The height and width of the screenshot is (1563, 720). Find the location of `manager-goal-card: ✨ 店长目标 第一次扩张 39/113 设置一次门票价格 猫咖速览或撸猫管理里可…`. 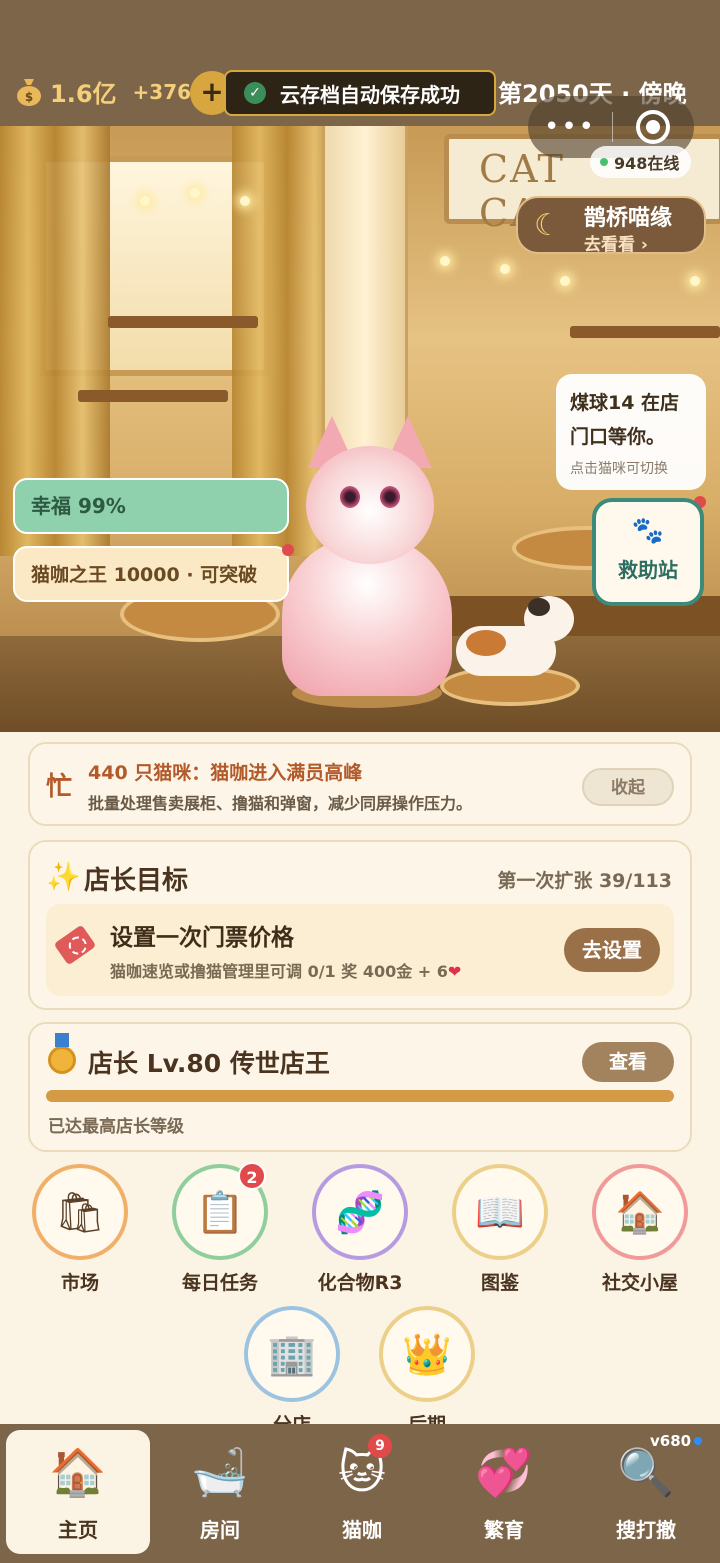

manager-goal-card: ✨ 店长目标 第一次扩张 39/113 设置一次门票价格 猫咖速览或撸猫管理里可… is located at coordinates (360, 925).